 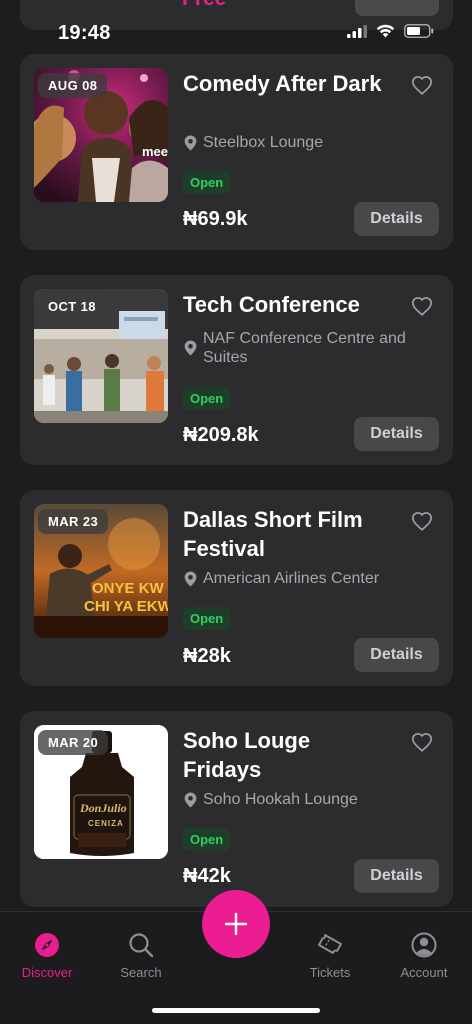 What do you see at coordinates (101, 571) in the screenshot?
I see `event-image: MAR 23 ONYE KW CHI YA EKW` at bounding box center [101, 571].